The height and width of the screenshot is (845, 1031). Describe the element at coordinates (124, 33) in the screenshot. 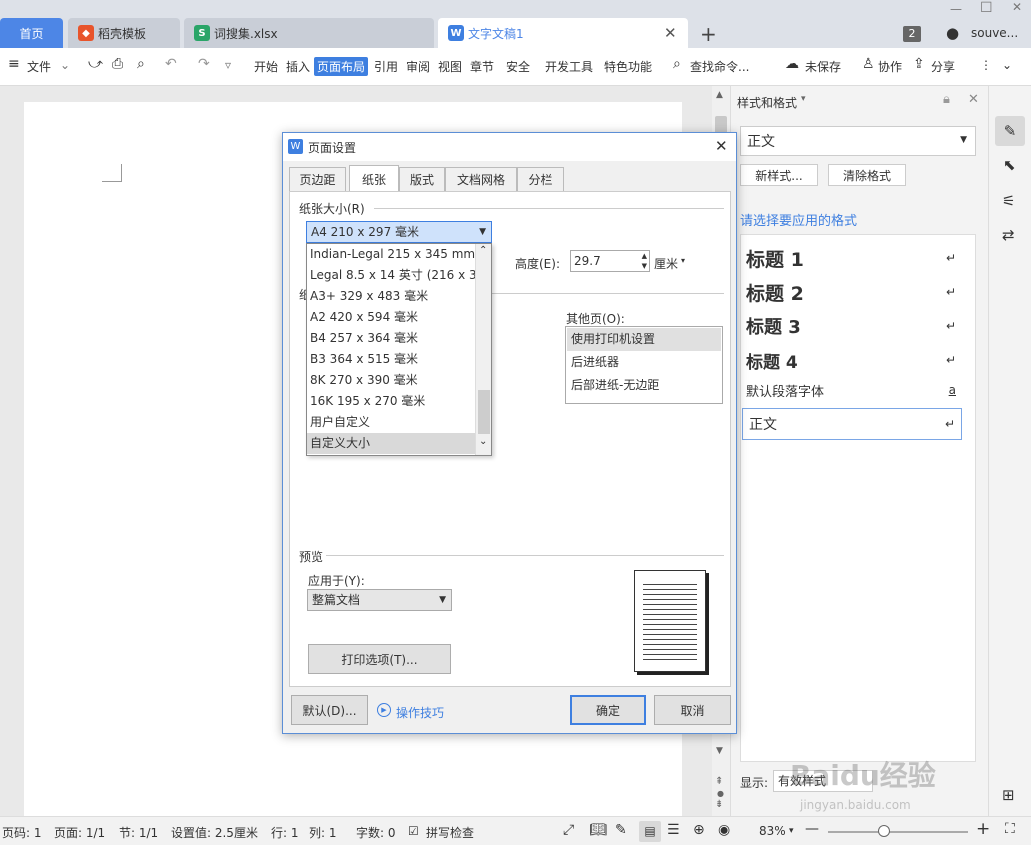

I see `tab-daoke: ◆ 稻壳模板` at that location.